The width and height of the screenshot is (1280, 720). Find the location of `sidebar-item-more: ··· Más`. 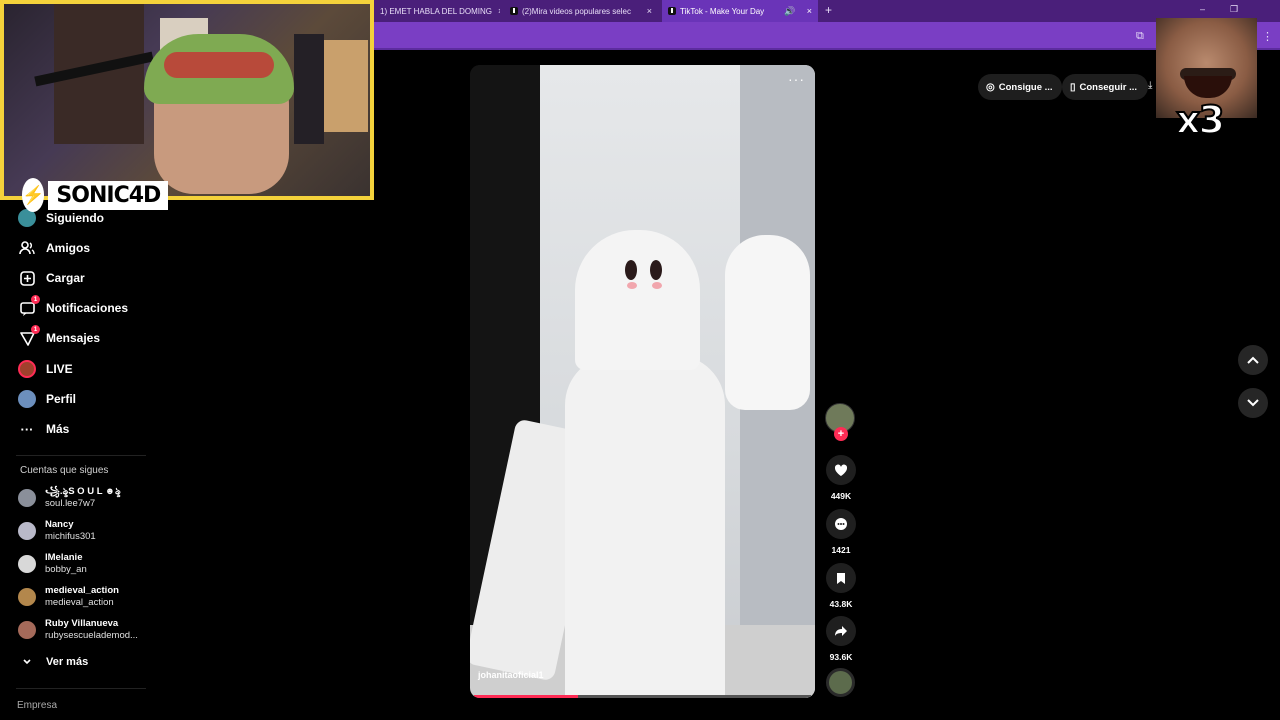

sidebar-item-more: ··· Más is located at coordinates (44, 429).